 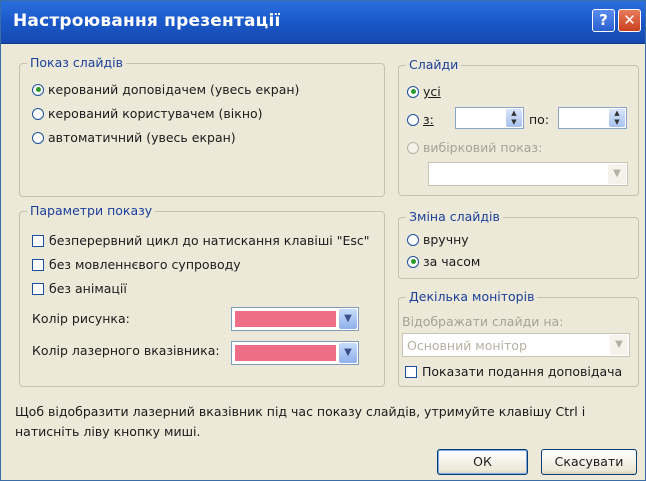 I want to click on pen-color-label: Колір рисунка:, so click(x=81, y=318).